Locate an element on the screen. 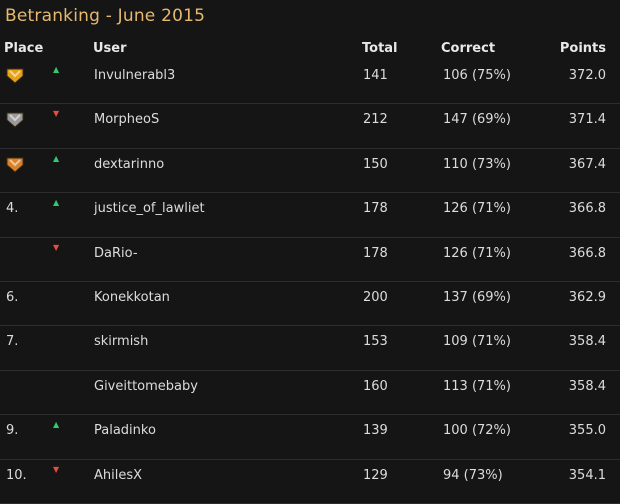 This screenshot has width=620, height=504. user-name-link: Konekkotan is located at coordinates (132, 297).